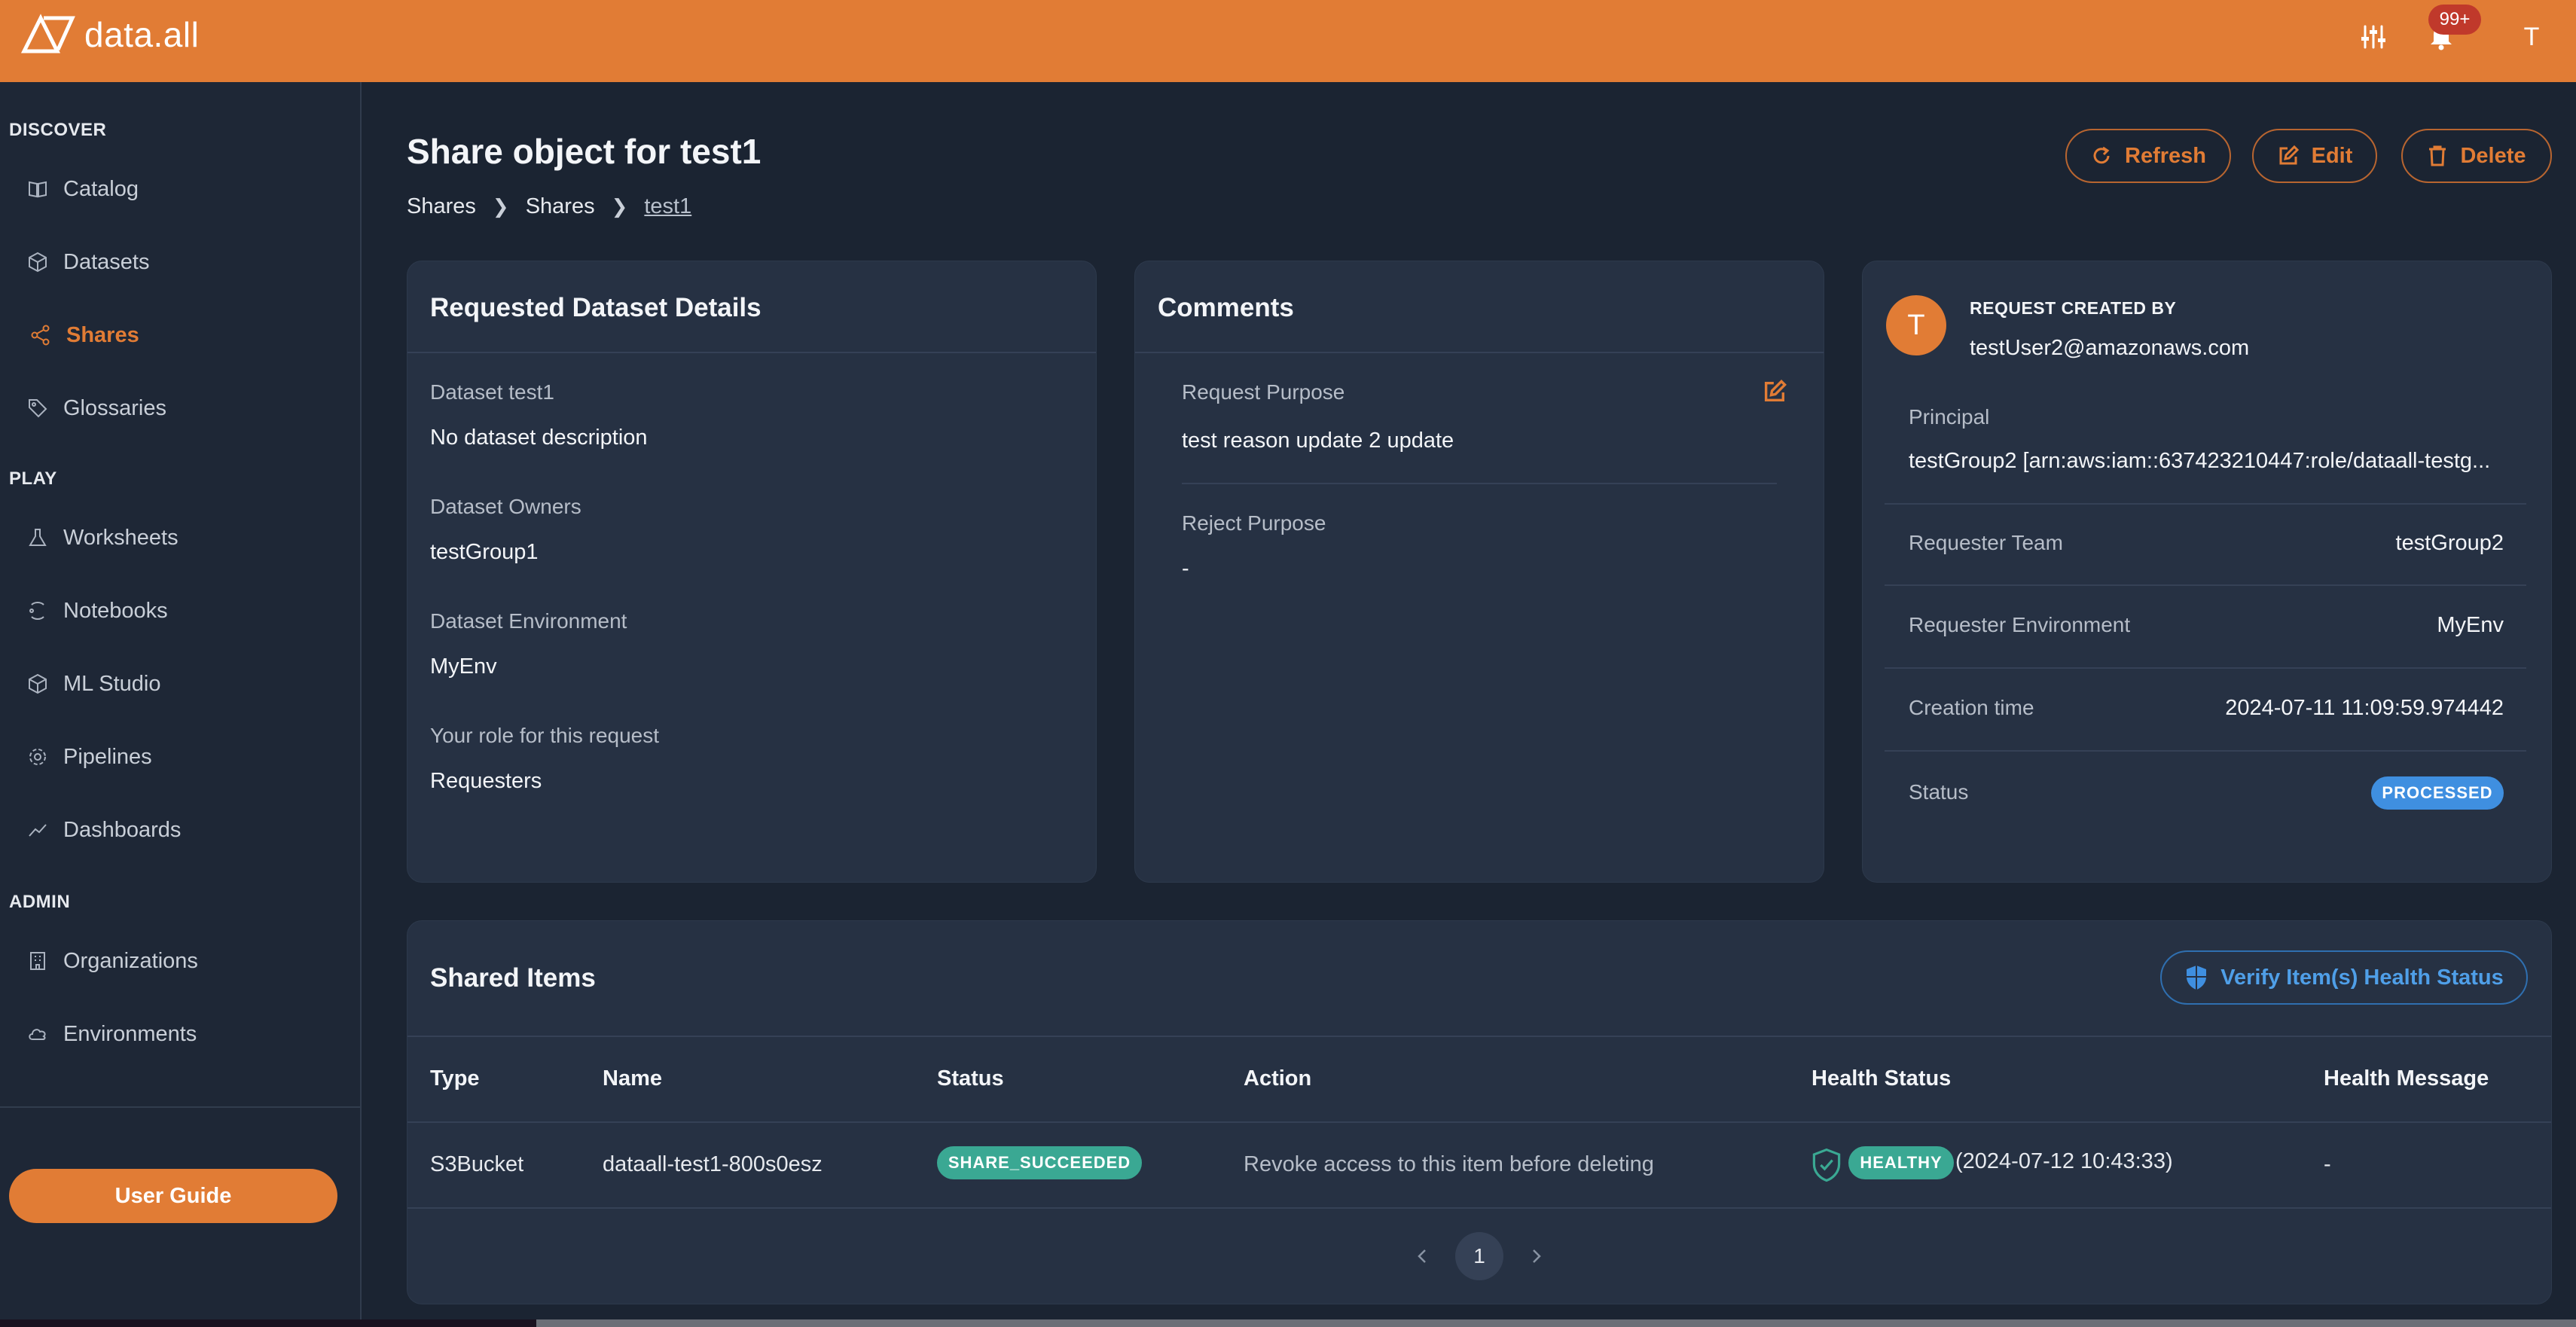 The image size is (2576, 1327). What do you see at coordinates (668, 206) in the screenshot?
I see `breadcrumb-current: test1` at bounding box center [668, 206].